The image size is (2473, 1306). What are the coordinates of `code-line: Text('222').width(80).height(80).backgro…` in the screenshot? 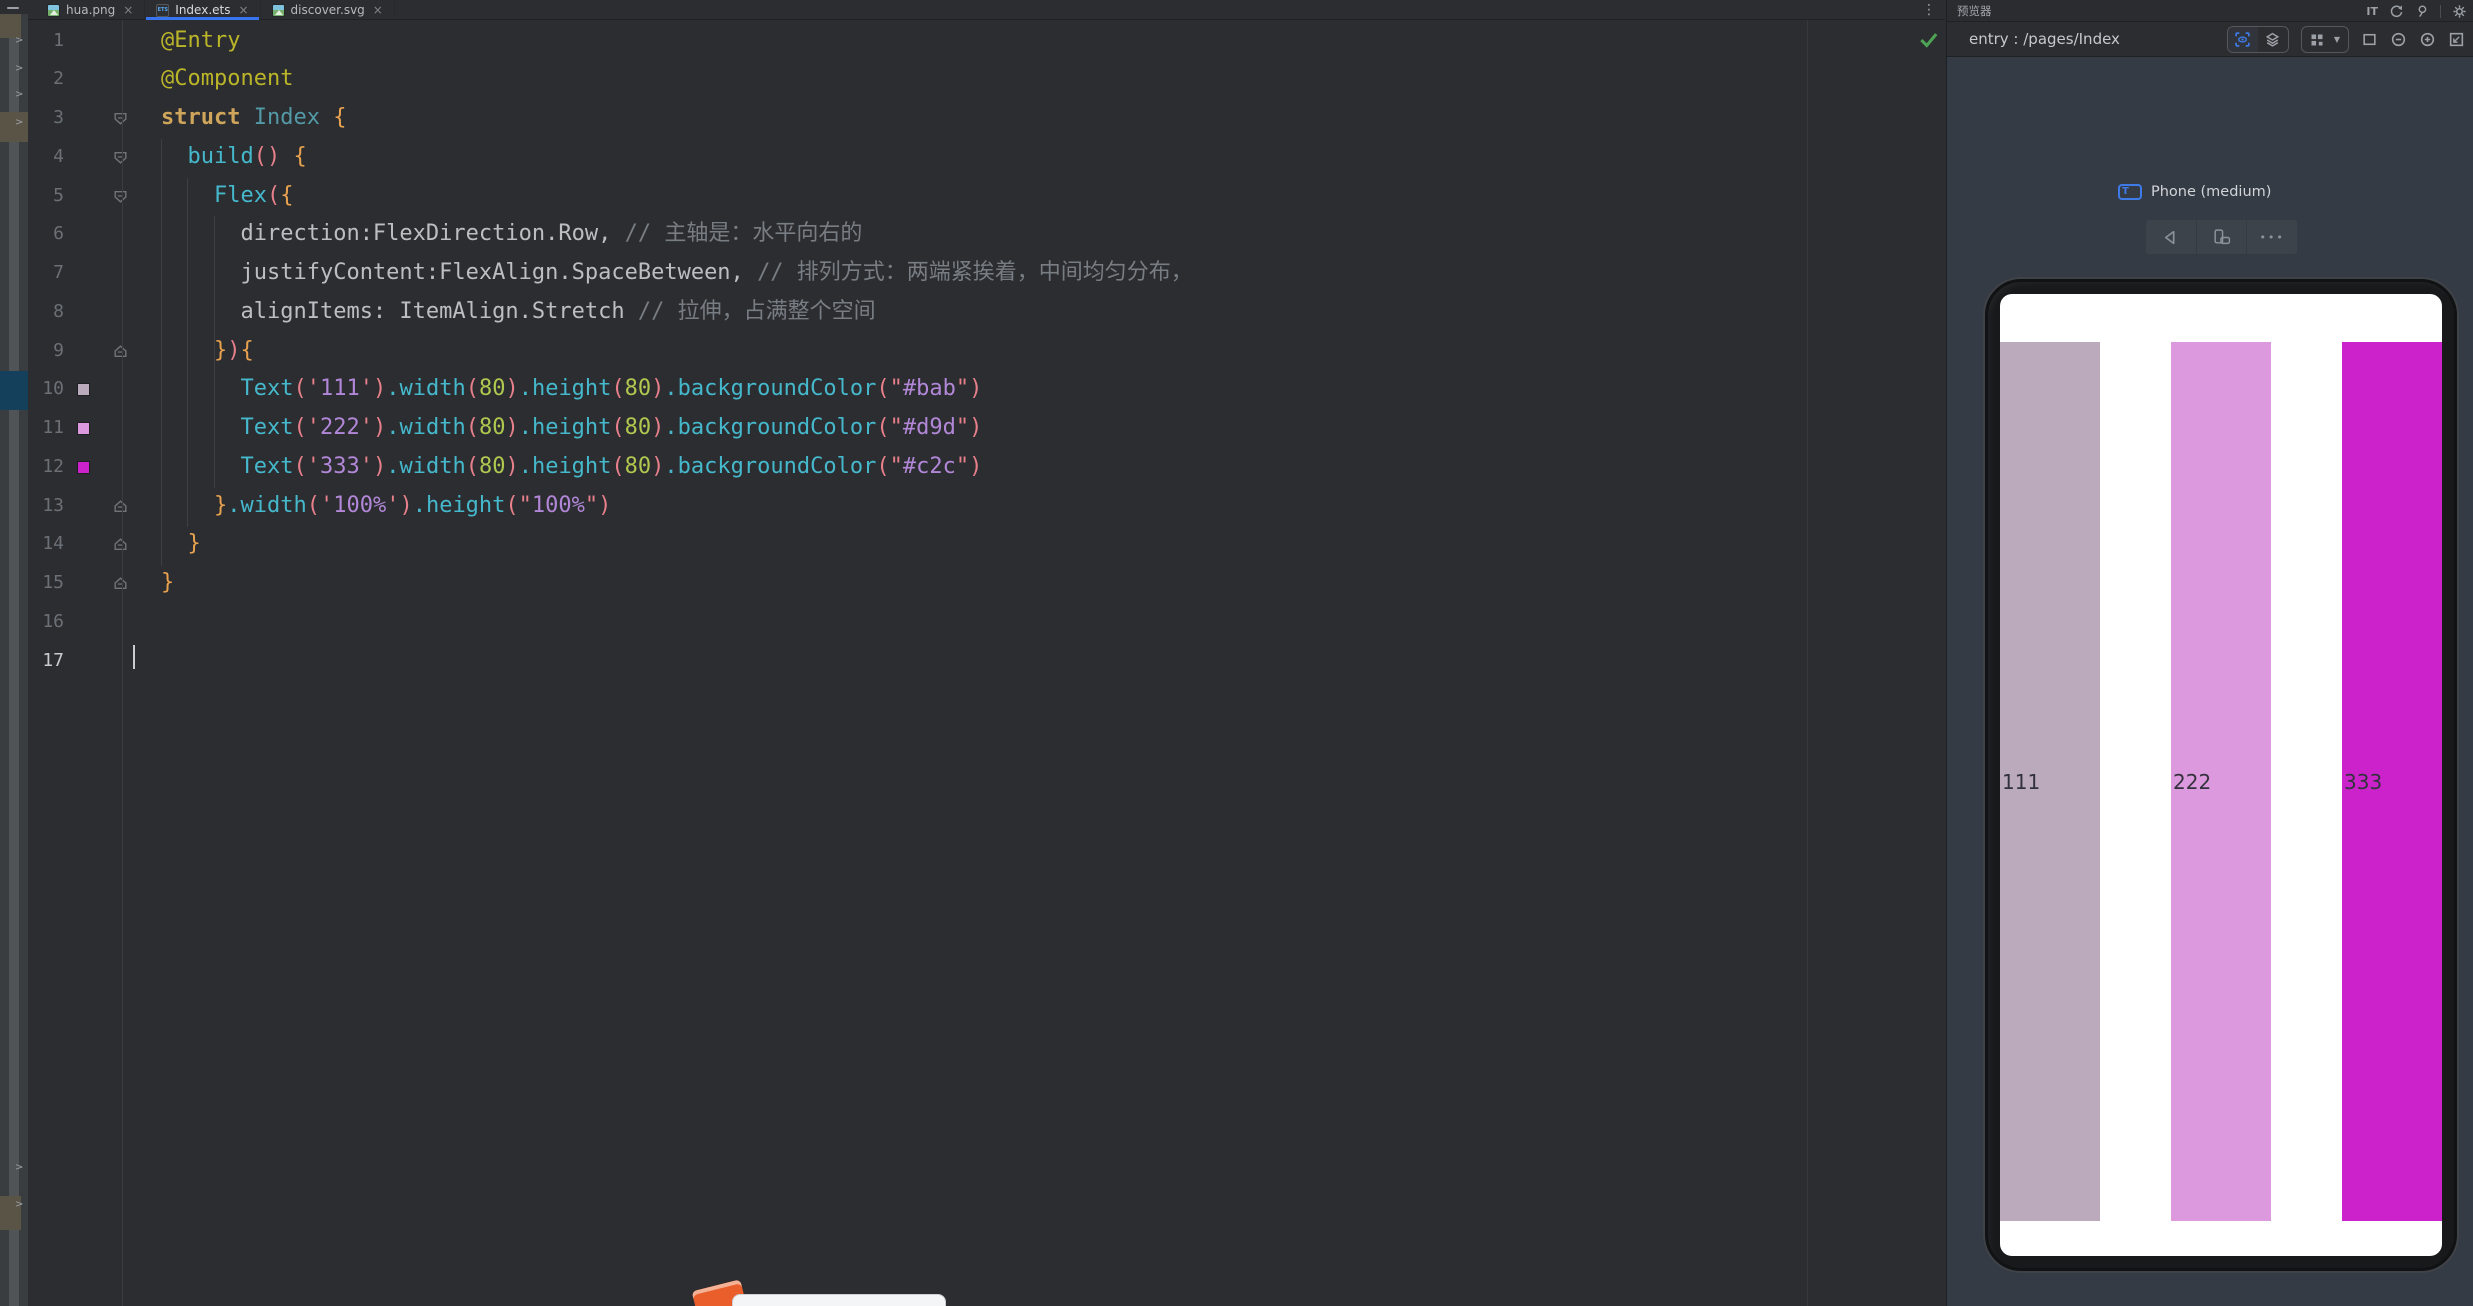 It's located at (571, 428).